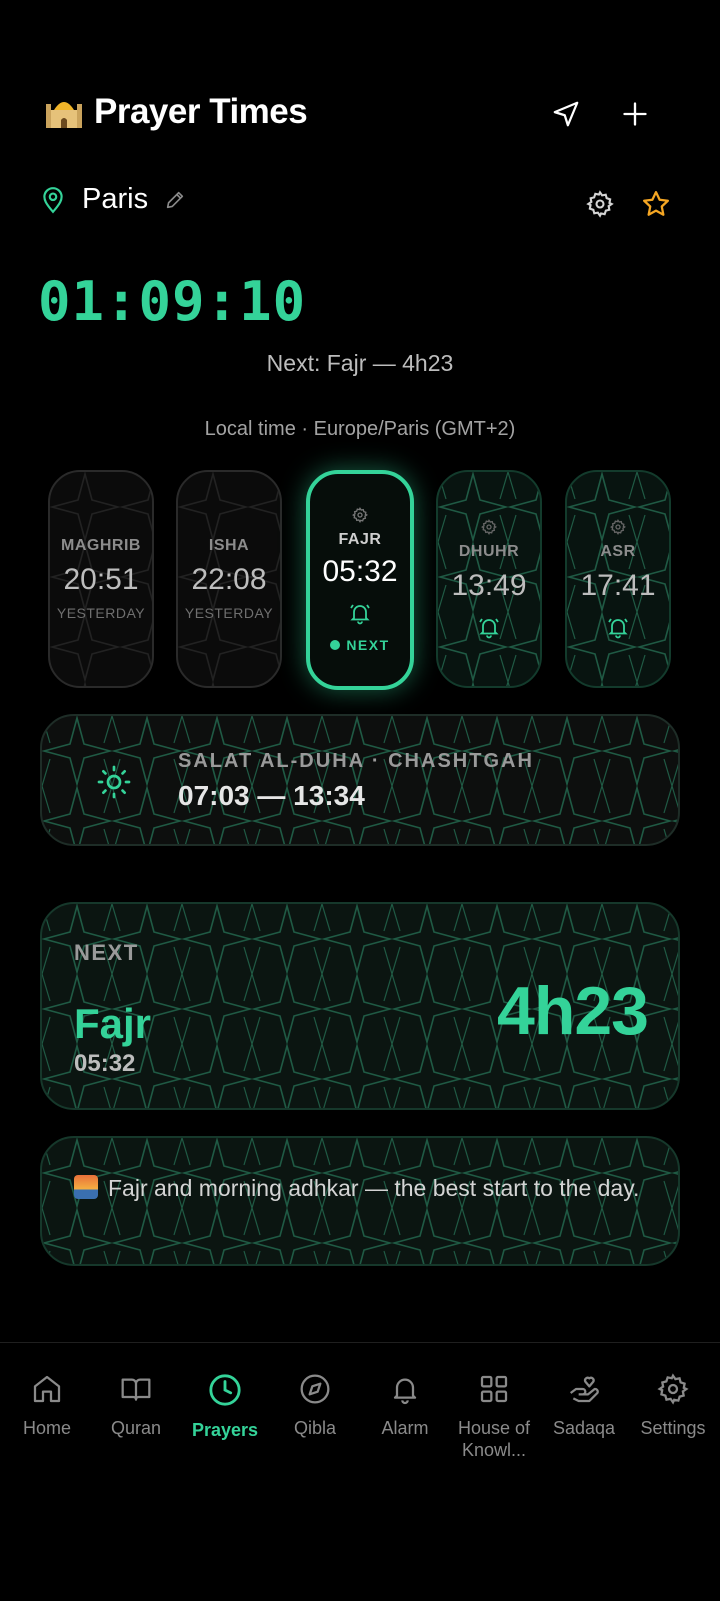 The image size is (720, 1601). Describe the element at coordinates (47, 1406) in the screenshot. I see `nav-home: Home` at that location.